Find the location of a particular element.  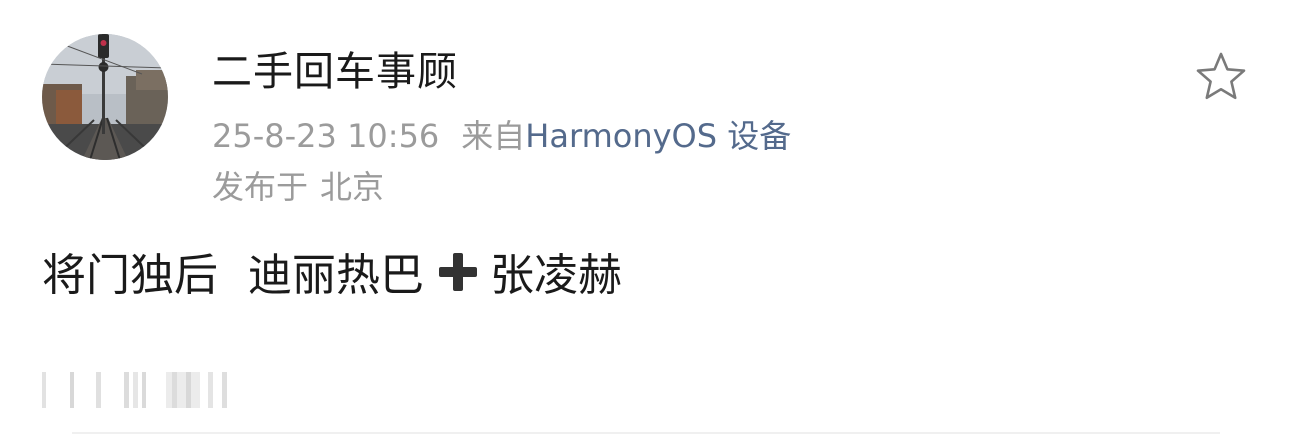

post-meta: 25-8-23 10:56 来自HarmonyOS 设备 is located at coordinates (501, 136).